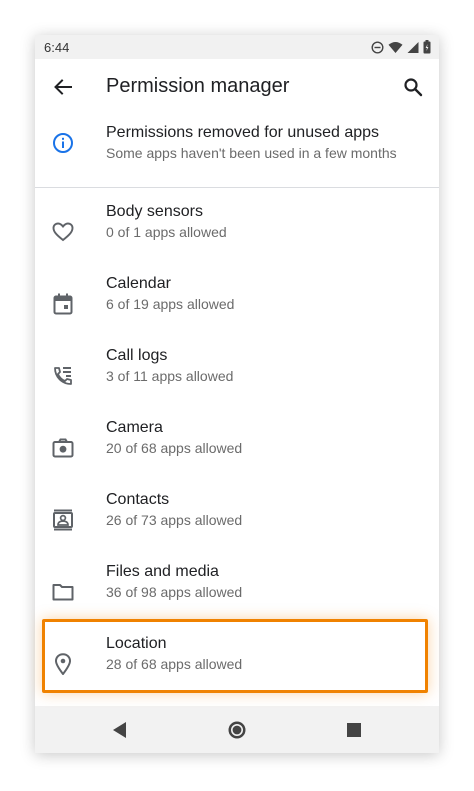 This screenshot has width=474, height=791. Describe the element at coordinates (63, 664) in the screenshot. I see `location-pin-icon` at that location.